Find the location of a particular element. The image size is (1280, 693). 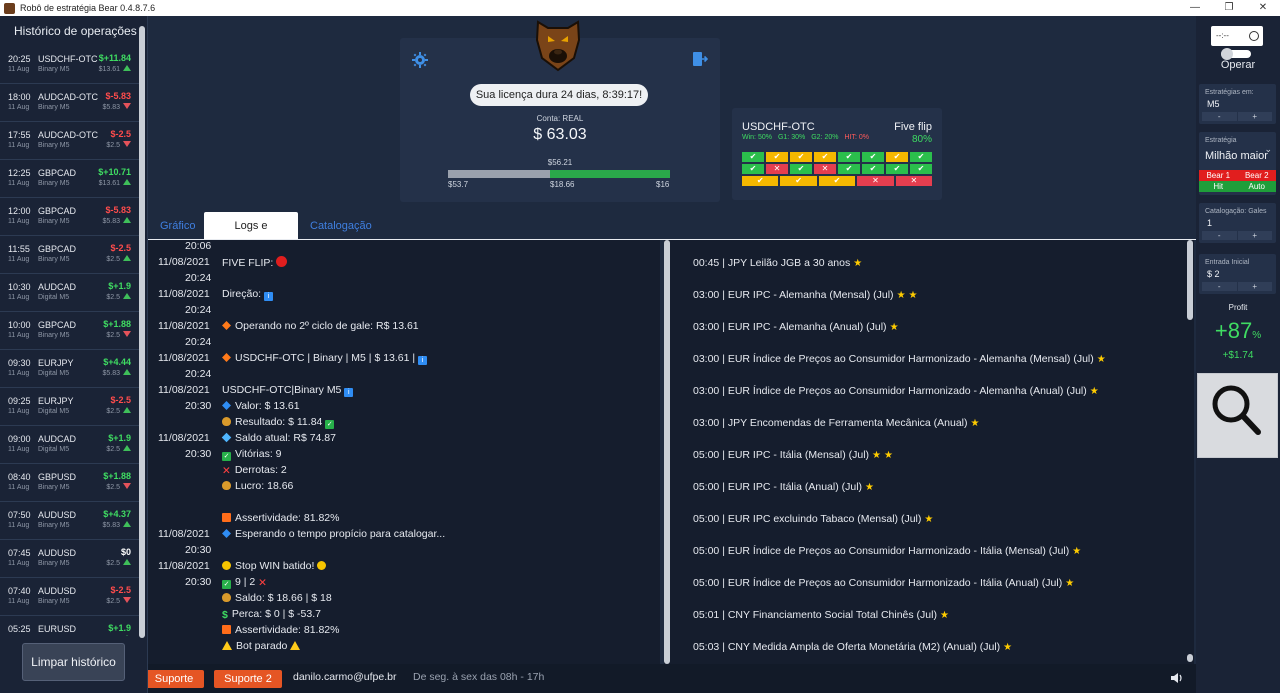

log-entry: $ Perca: $ 0 | $ -53.7 is located at coordinates (271, 614).